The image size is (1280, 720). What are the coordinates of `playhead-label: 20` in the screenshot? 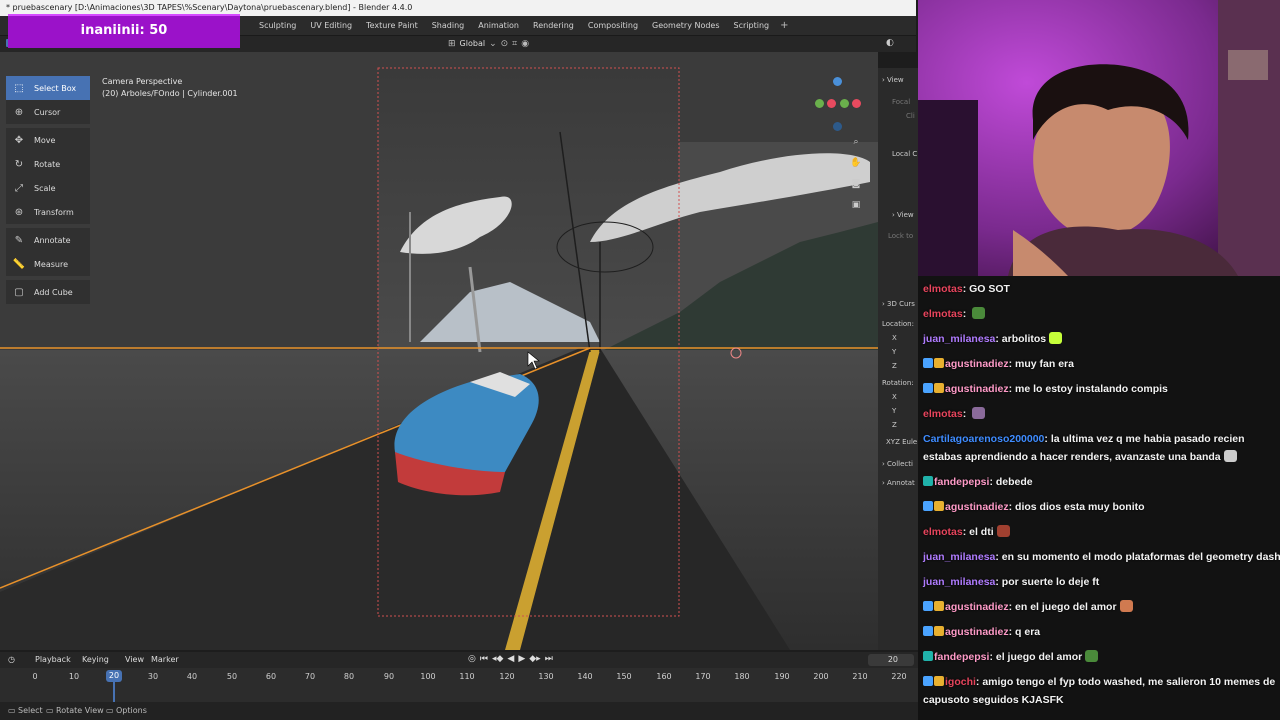 It's located at (114, 676).